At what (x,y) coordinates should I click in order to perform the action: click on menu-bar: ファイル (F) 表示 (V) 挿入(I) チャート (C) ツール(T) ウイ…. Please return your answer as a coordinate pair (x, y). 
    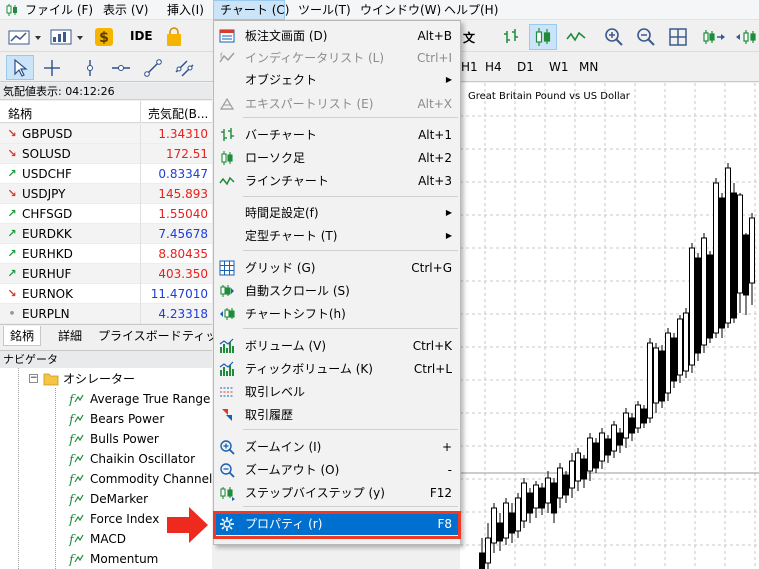
    Looking at the image, I should click on (379, 10).